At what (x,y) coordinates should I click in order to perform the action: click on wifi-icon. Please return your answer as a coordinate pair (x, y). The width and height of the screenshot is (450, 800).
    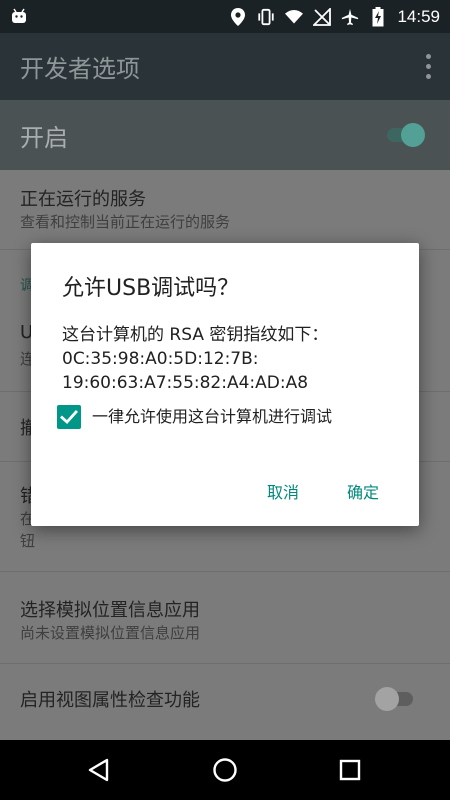
    Looking at the image, I should click on (294, 17).